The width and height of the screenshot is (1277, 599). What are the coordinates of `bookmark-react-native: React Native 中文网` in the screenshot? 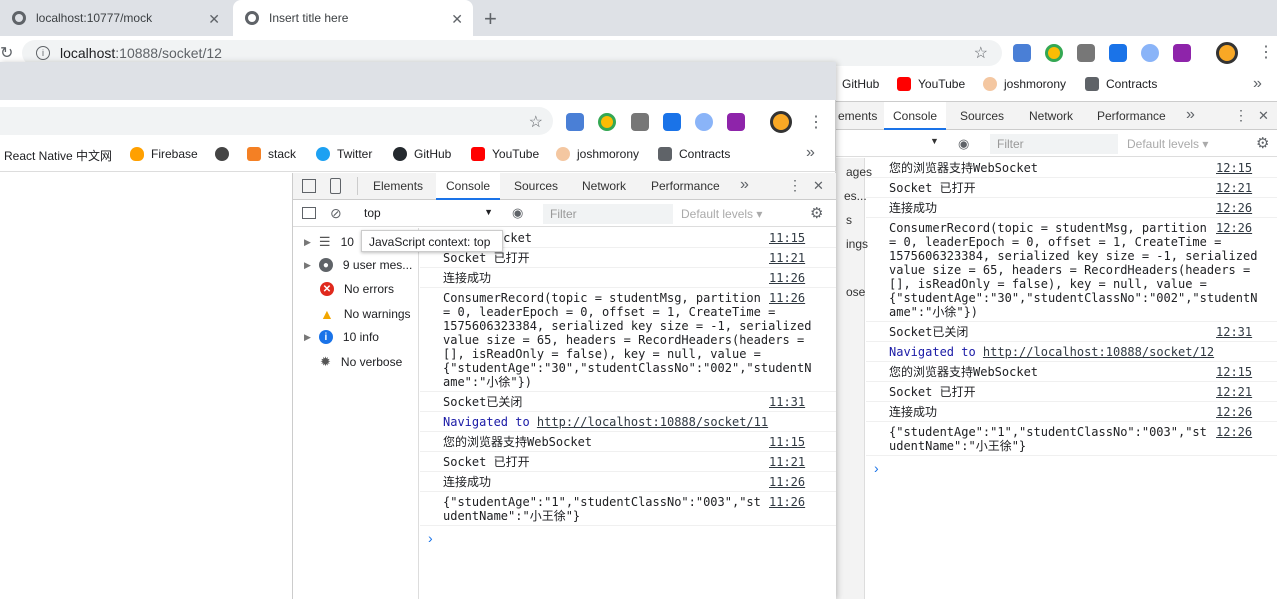 It's located at (58, 155).